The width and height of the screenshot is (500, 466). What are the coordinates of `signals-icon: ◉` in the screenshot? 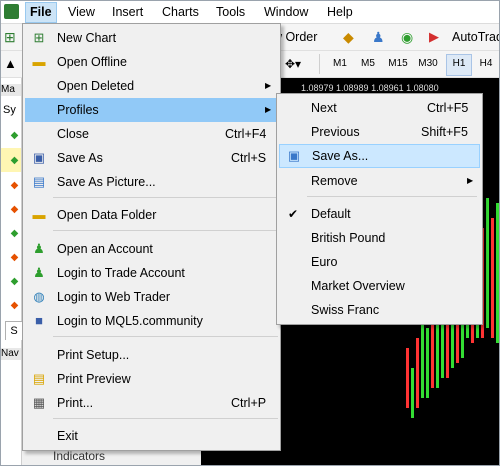 It's located at (409, 37).